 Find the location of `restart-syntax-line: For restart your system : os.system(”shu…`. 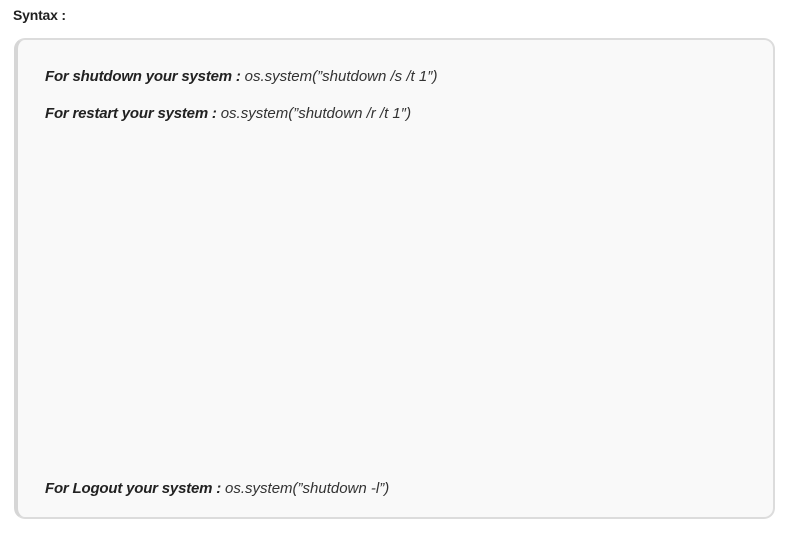

restart-syntax-line: For restart your system : os.system(”shu… is located at coordinates (228, 113).